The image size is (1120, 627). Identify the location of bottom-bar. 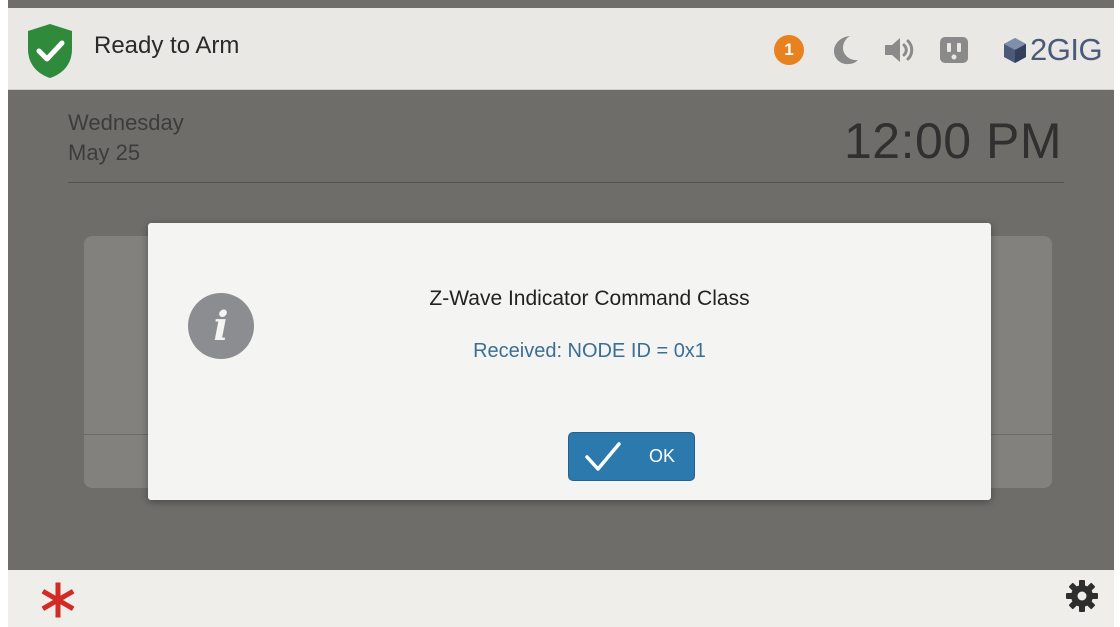
(561, 598).